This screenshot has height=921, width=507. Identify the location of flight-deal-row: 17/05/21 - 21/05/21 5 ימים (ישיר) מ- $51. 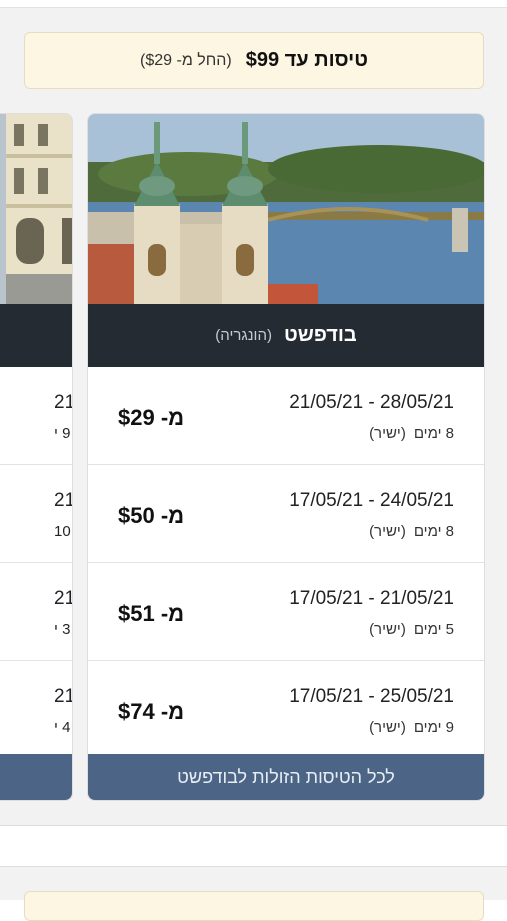
(286, 612).